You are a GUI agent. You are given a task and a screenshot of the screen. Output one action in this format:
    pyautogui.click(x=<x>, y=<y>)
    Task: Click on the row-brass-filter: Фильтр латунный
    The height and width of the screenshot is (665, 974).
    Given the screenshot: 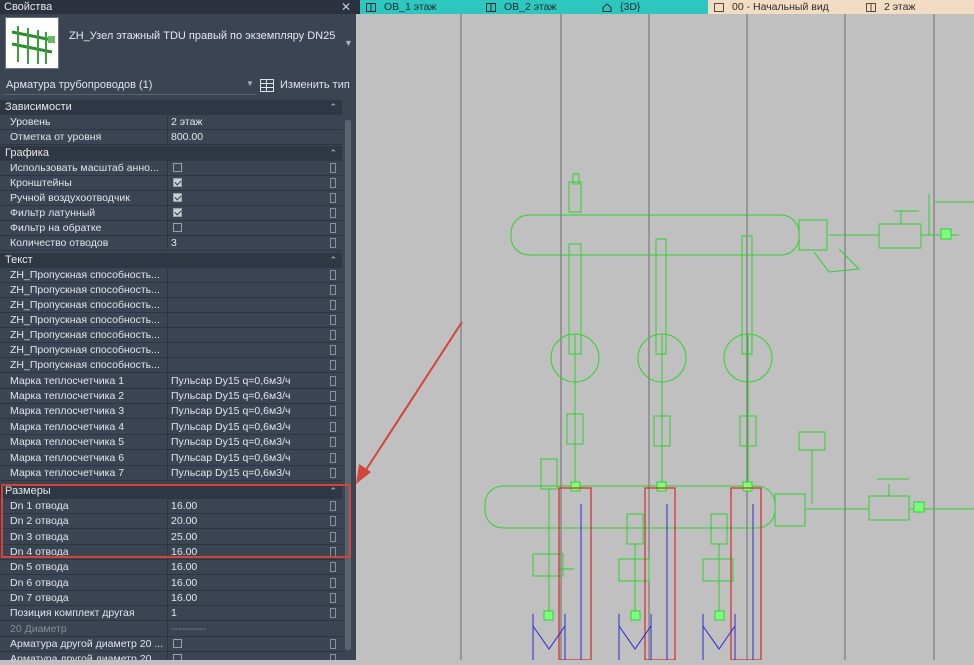 What is the action you would take?
    pyautogui.click(x=171, y=213)
    